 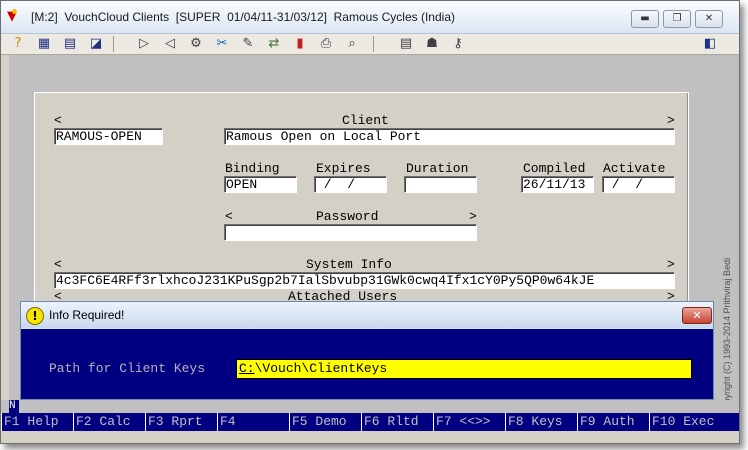 What do you see at coordinates (370, 406) in the screenshot?
I see `status-line: N` at bounding box center [370, 406].